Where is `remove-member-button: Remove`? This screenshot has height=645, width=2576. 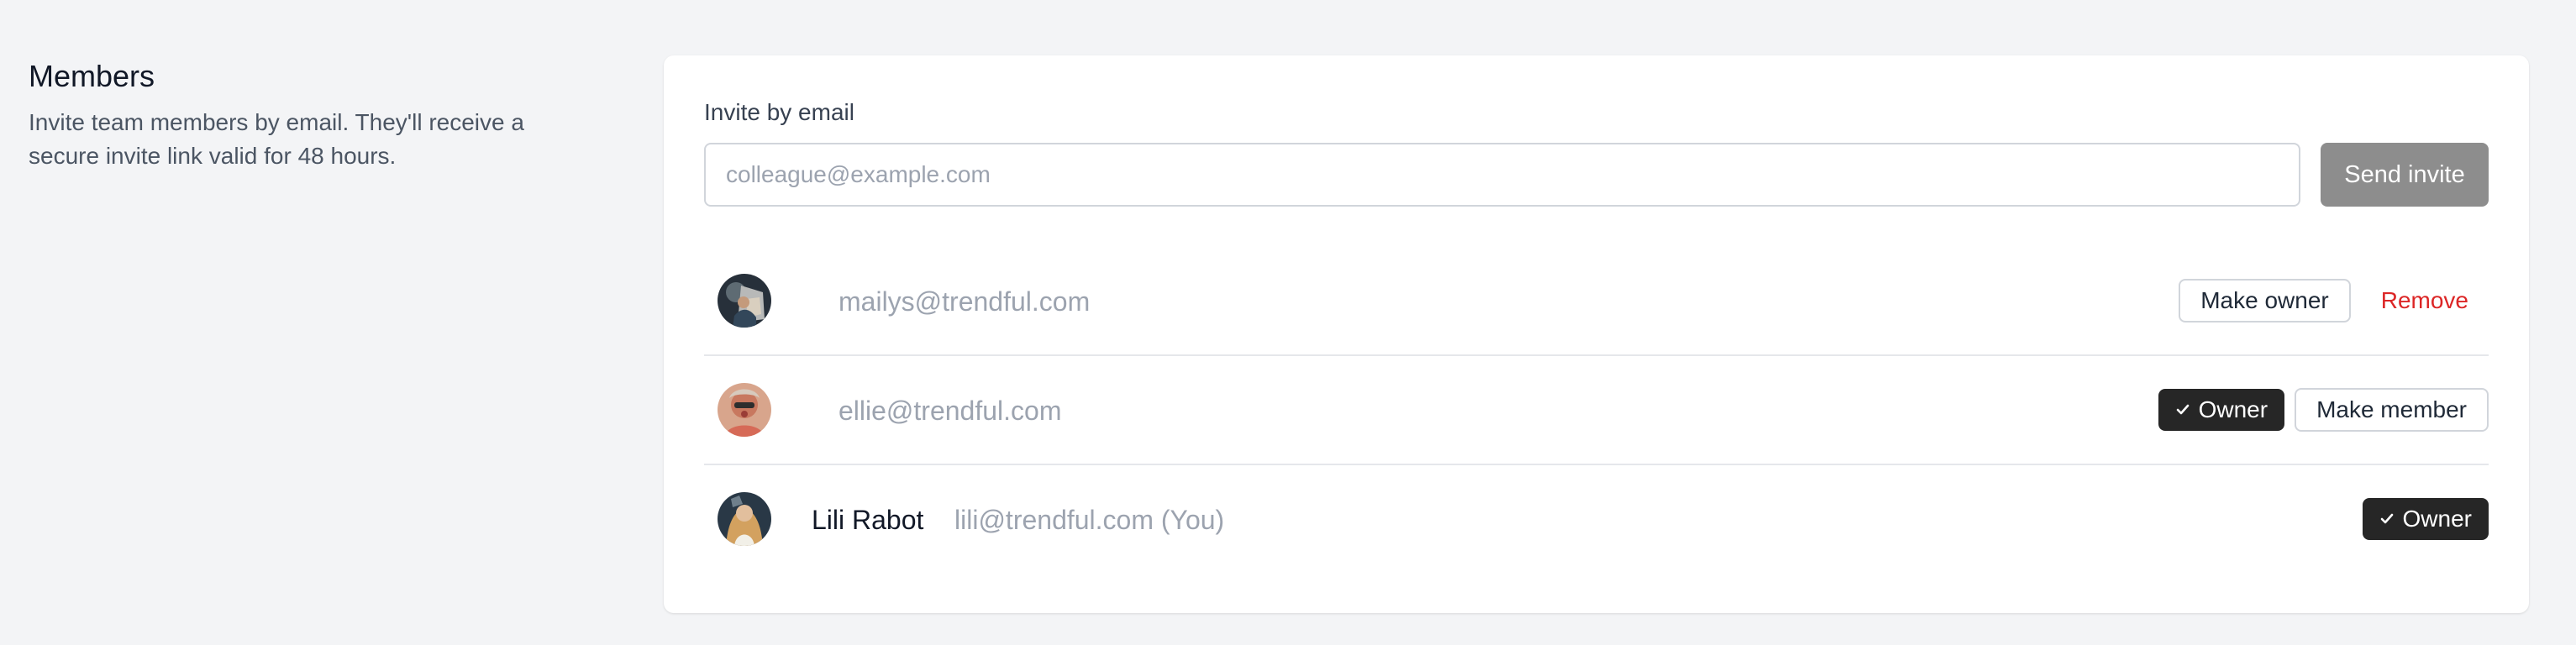 remove-member-button: Remove is located at coordinates (2425, 300).